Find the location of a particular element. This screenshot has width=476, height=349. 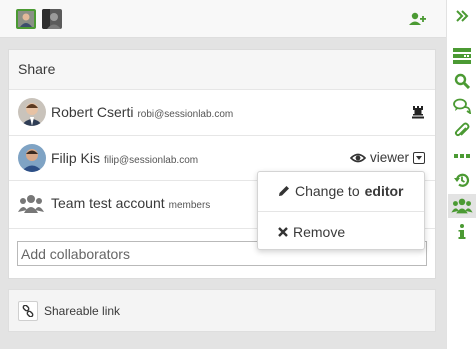

role-selector: viewer is located at coordinates (387, 157).